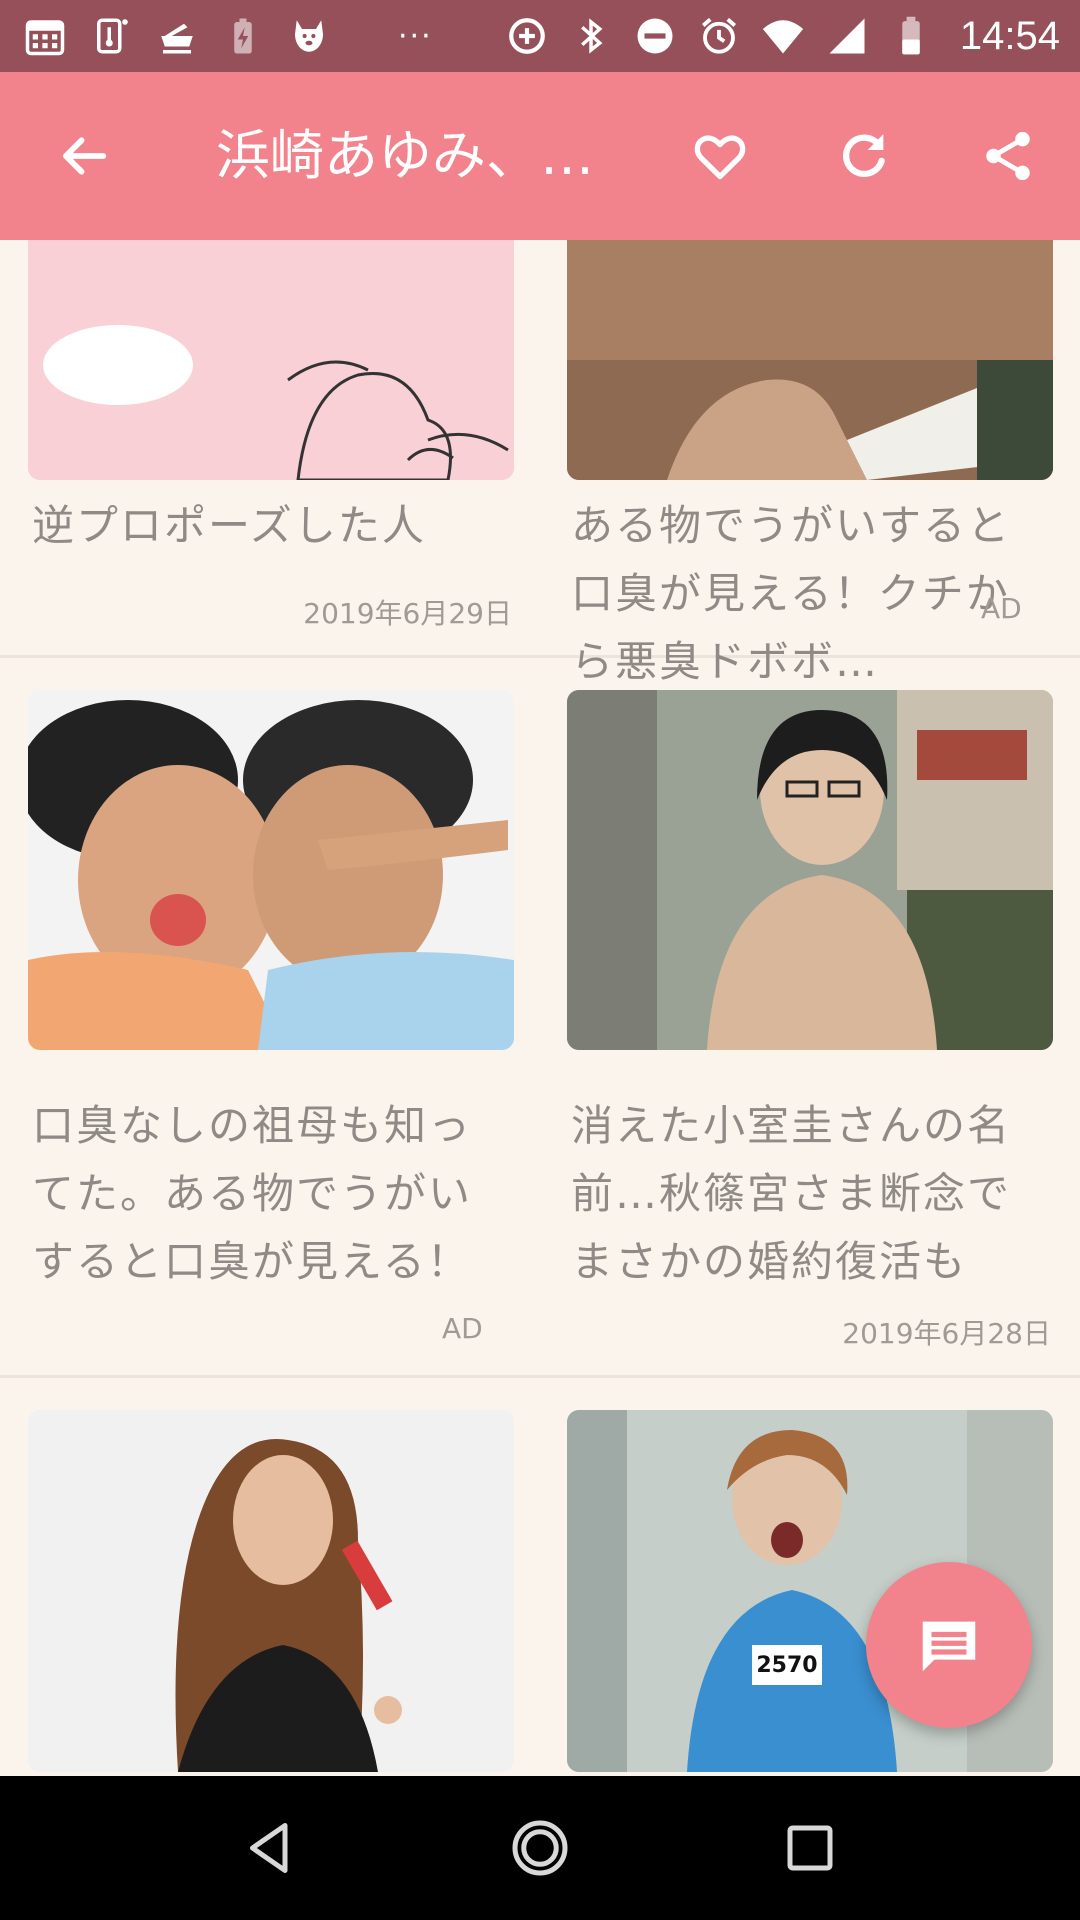  Describe the element at coordinates (911, 36) in the screenshot. I see `battery-icon` at that location.